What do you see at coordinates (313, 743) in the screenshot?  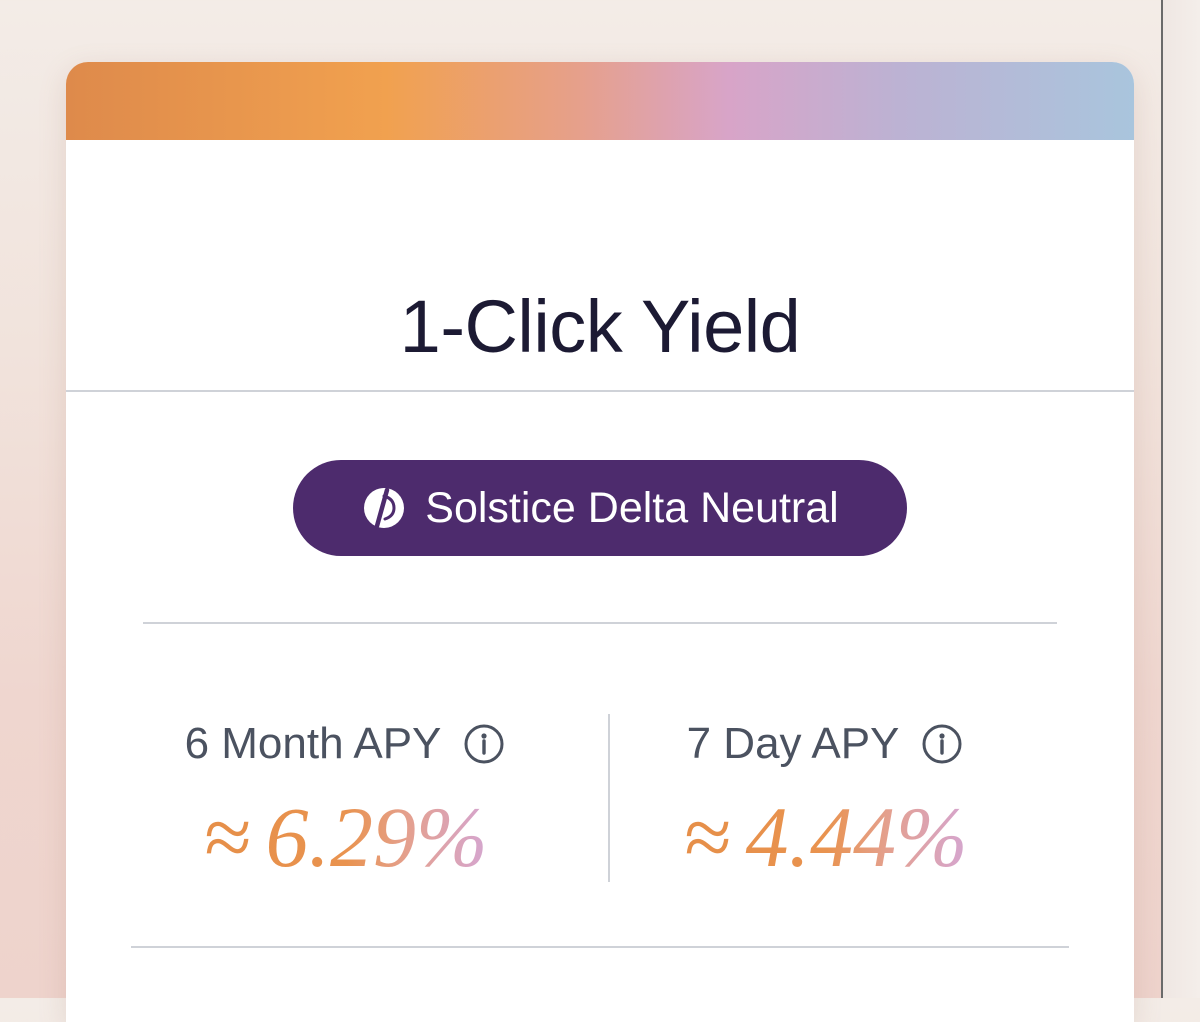 I see `six-month-apy-label: 6 Month APY` at bounding box center [313, 743].